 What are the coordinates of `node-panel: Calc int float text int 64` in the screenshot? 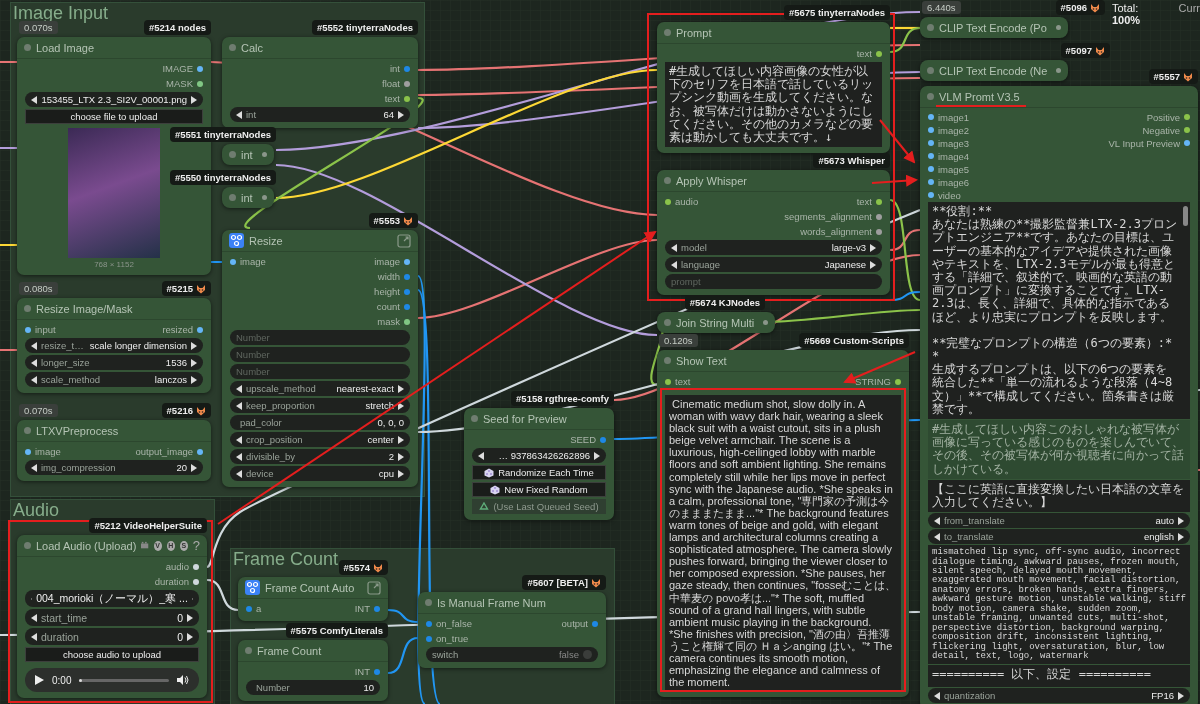 It's located at (320, 82).